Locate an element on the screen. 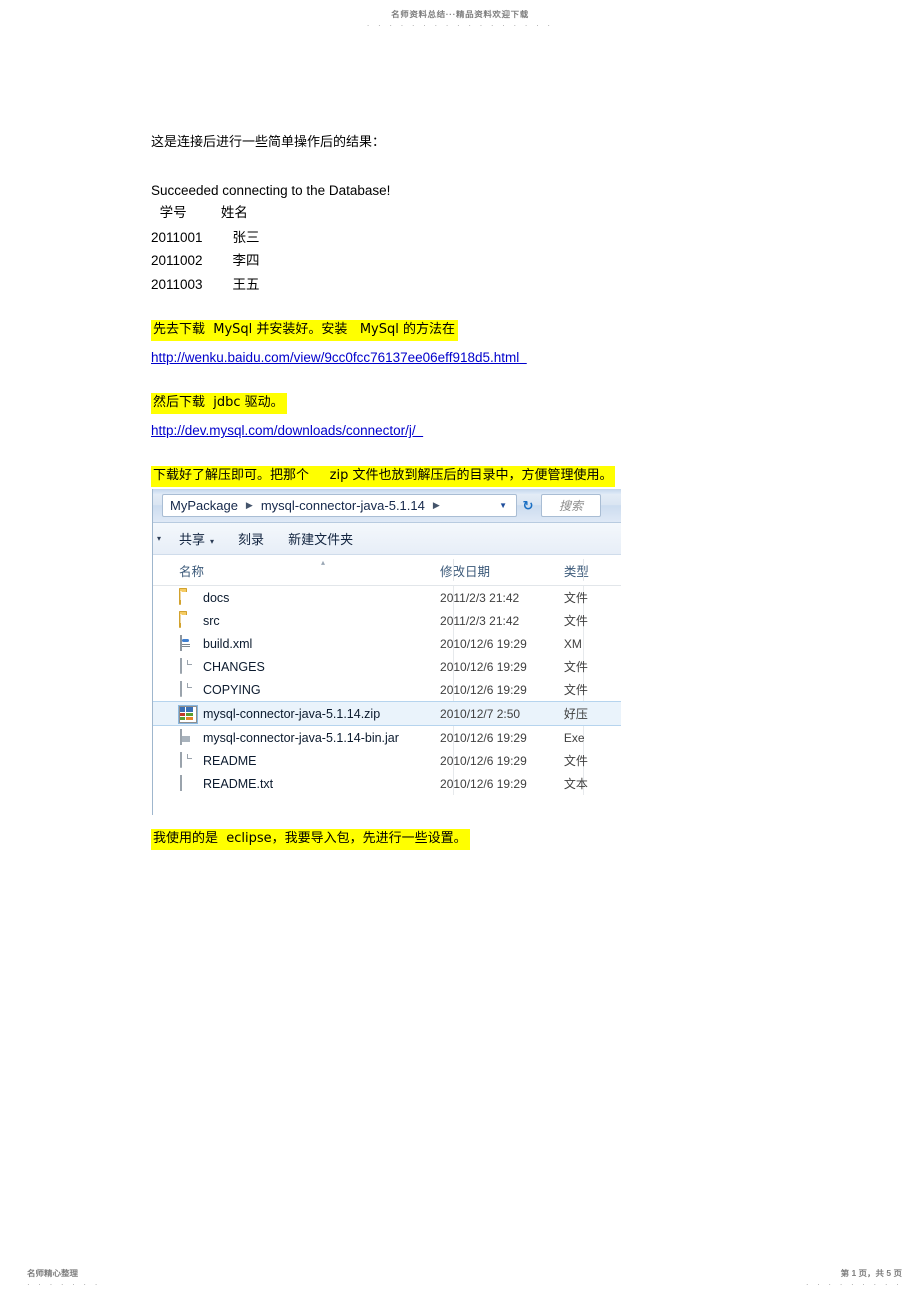 This screenshot has width=920, height=1301. highlighted-text-unzip-instruction: 下载好了解压即可。把那个 zip 文件也放到解压后的目录中，方便管理使用。 is located at coordinates (383, 476).